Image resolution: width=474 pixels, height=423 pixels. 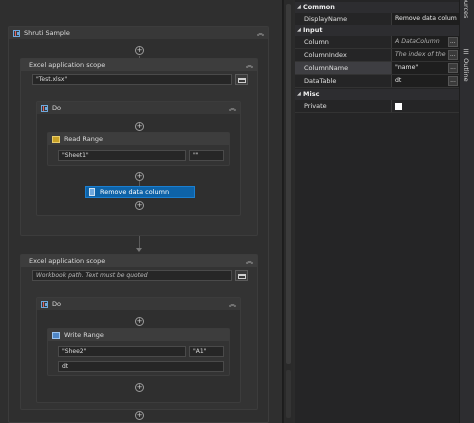 What do you see at coordinates (138, 139) in the screenshot?
I see `read-range-header: Read Range` at bounding box center [138, 139].